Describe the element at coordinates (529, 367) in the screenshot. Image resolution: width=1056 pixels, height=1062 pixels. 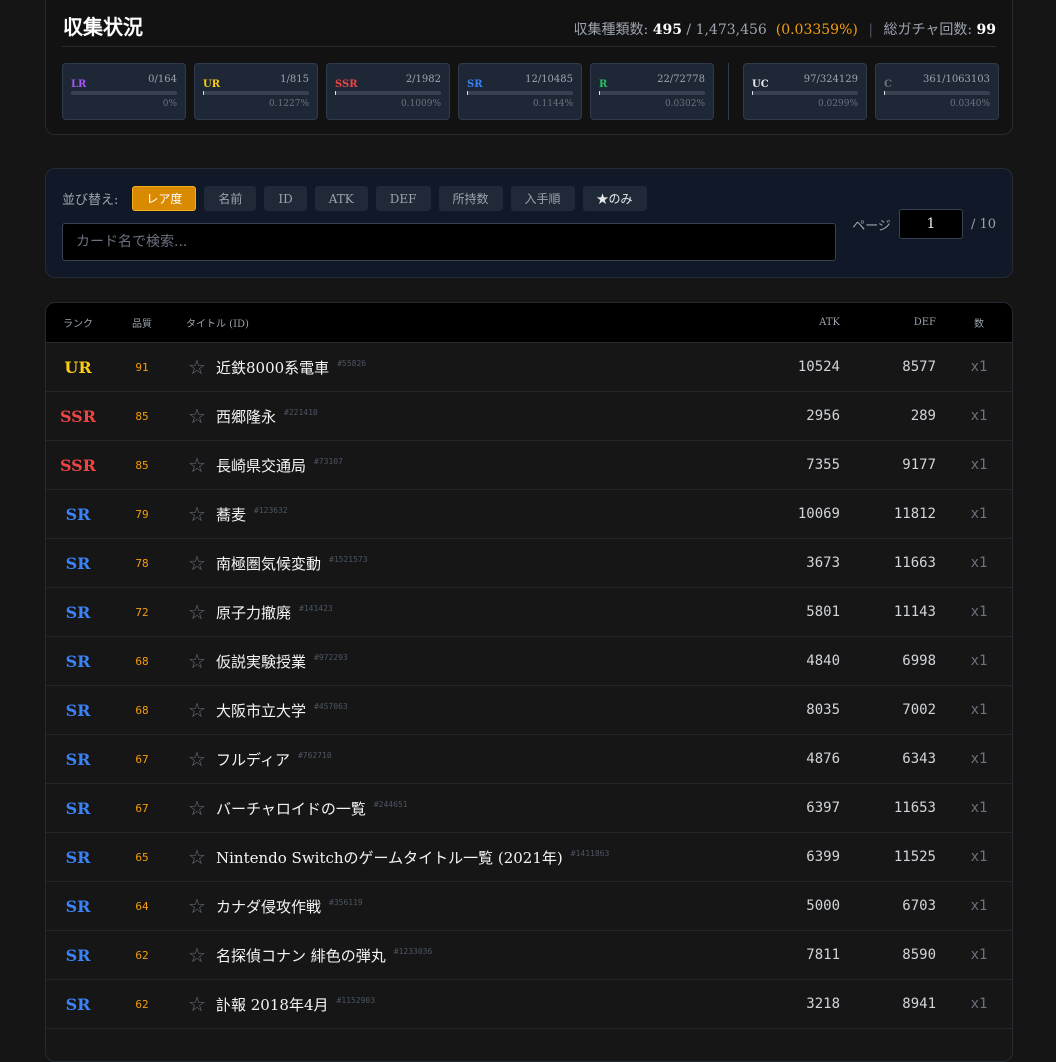
I see `table-row: UR 91 ☆ 近鉄8000系電車 #55826 10524 8577 x1` at that location.